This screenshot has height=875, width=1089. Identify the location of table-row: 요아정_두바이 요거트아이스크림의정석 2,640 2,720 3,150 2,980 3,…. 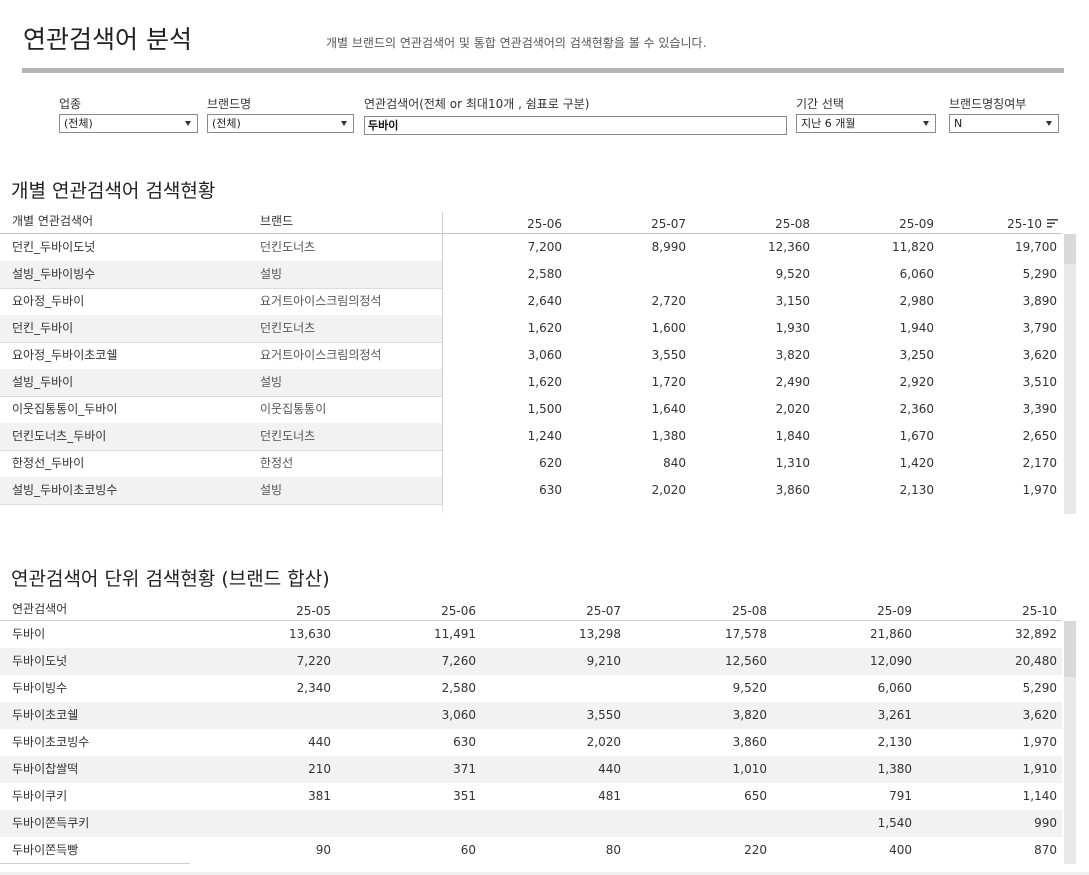
(531, 301).